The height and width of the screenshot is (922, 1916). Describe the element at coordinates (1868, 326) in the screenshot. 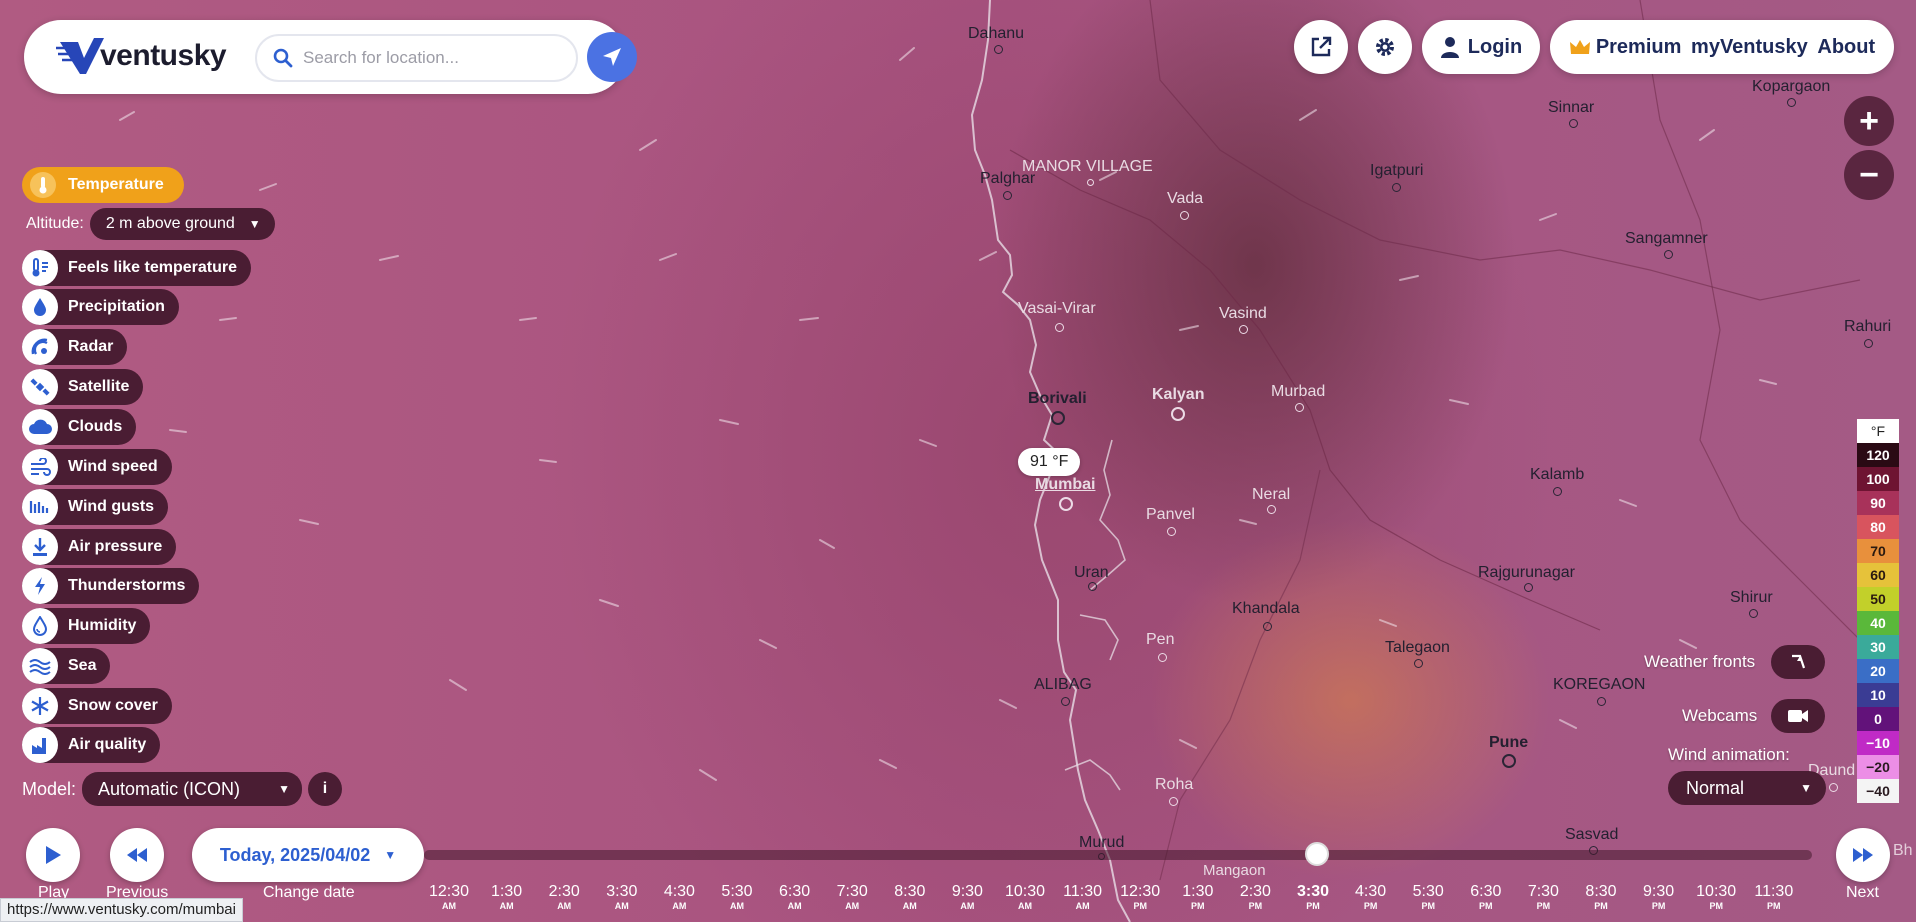

I see `city-label: Rahuri` at that location.